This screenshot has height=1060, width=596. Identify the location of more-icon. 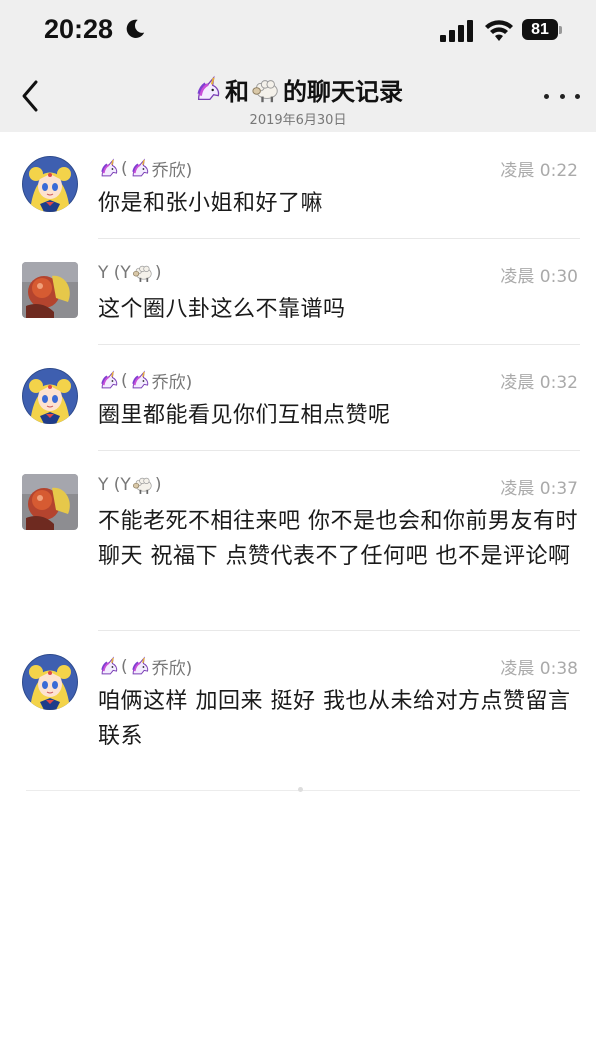
(562, 96).